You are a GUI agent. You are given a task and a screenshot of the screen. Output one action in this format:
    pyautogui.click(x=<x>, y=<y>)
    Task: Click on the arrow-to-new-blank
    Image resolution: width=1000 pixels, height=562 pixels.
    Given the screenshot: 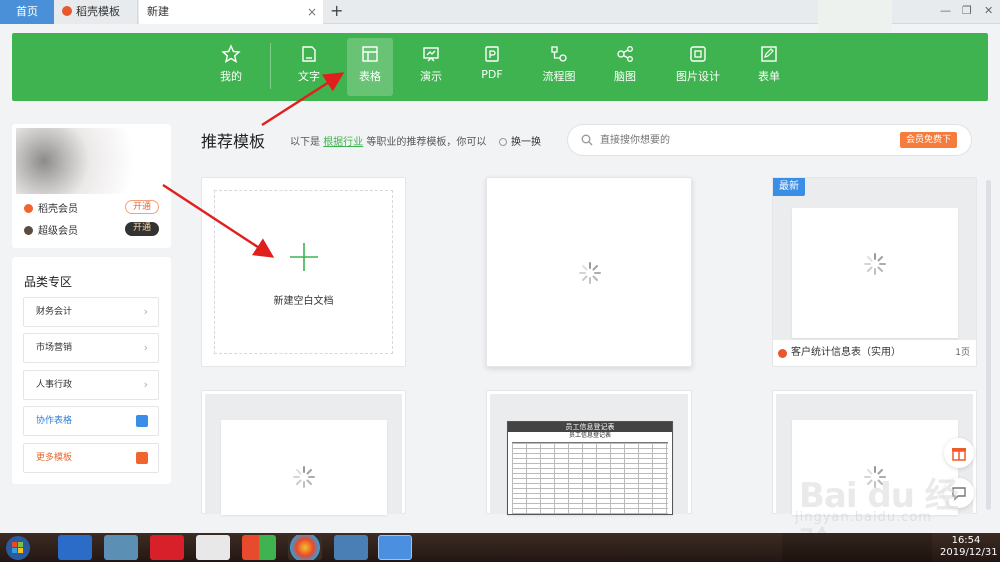 What is the action you would take?
    pyautogui.click(x=218, y=220)
    